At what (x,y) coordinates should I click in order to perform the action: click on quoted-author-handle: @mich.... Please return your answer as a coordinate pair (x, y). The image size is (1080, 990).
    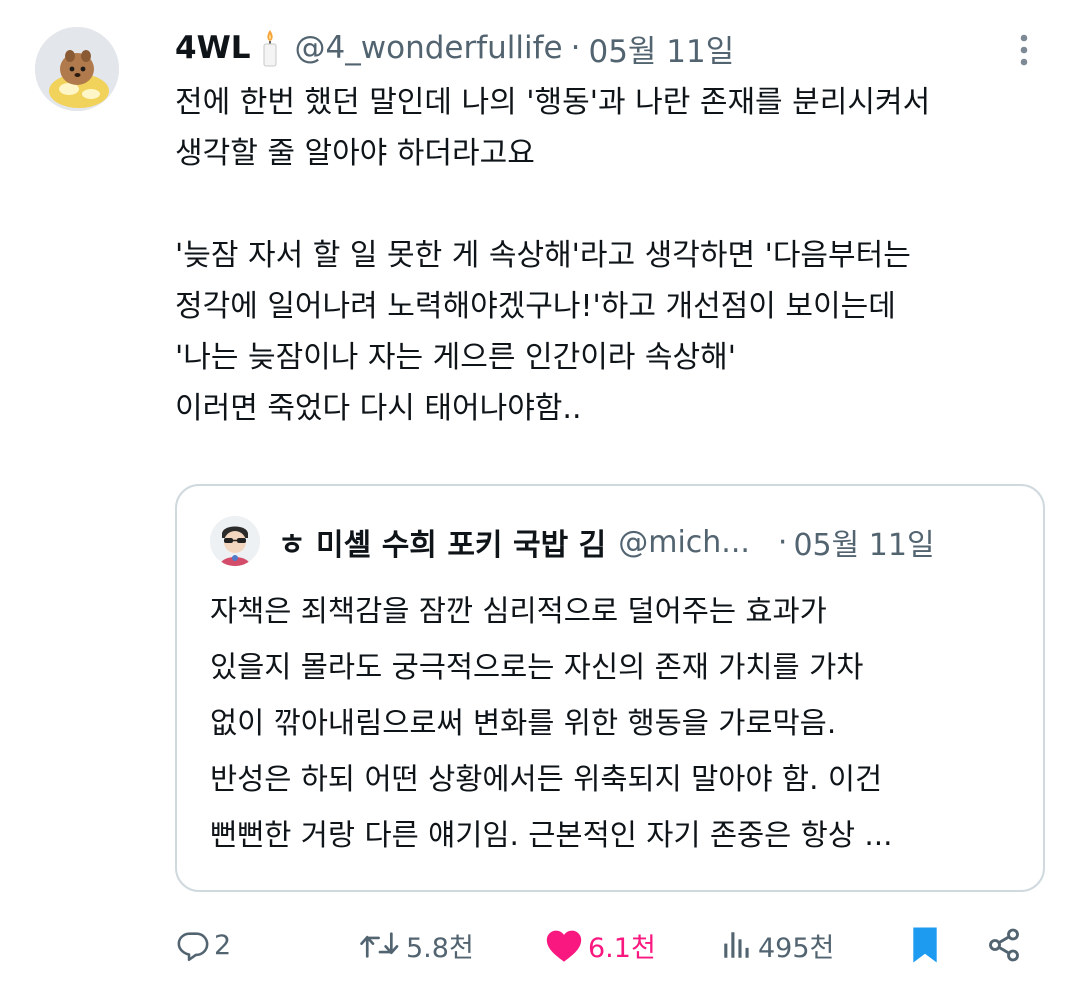
    Looking at the image, I should click on (684, 542).